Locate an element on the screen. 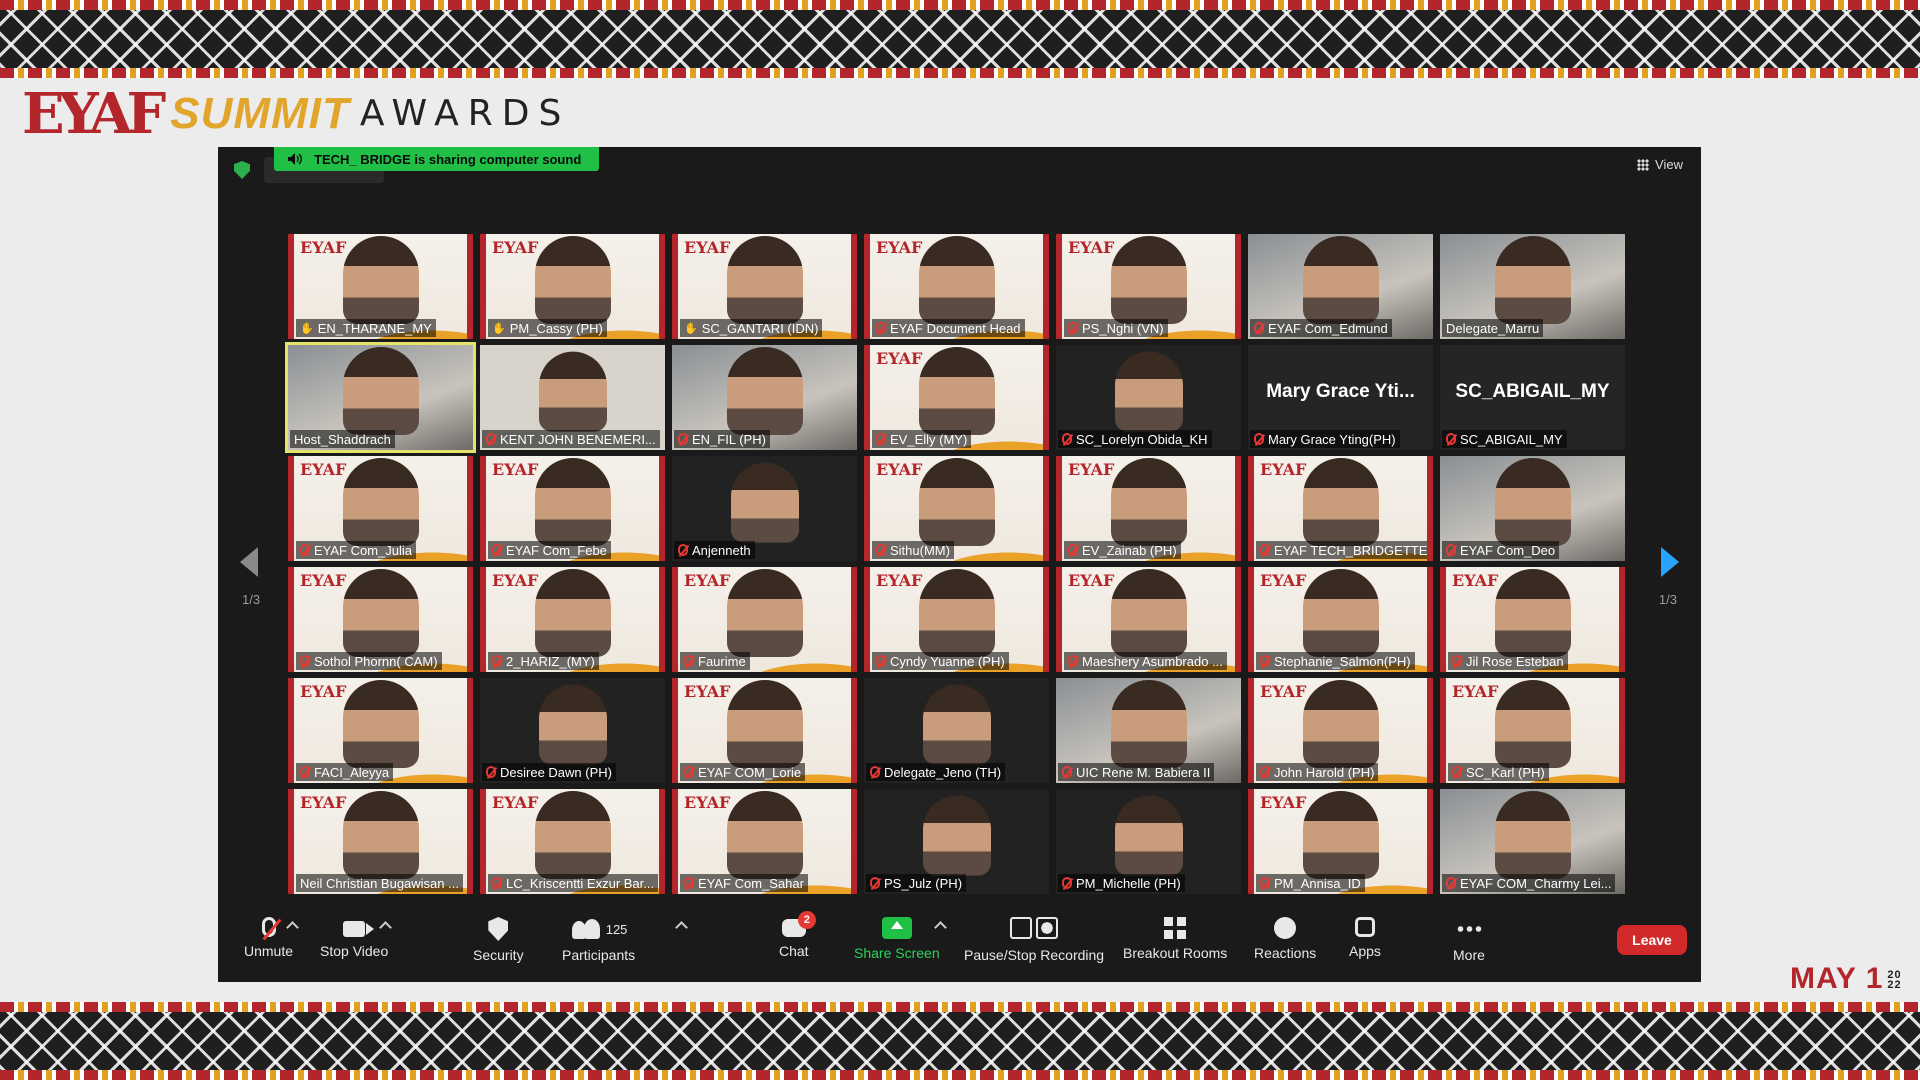 The width and height of the screenshot is (1920, 1080). view-label: View is located at coordinates (1669, 164).